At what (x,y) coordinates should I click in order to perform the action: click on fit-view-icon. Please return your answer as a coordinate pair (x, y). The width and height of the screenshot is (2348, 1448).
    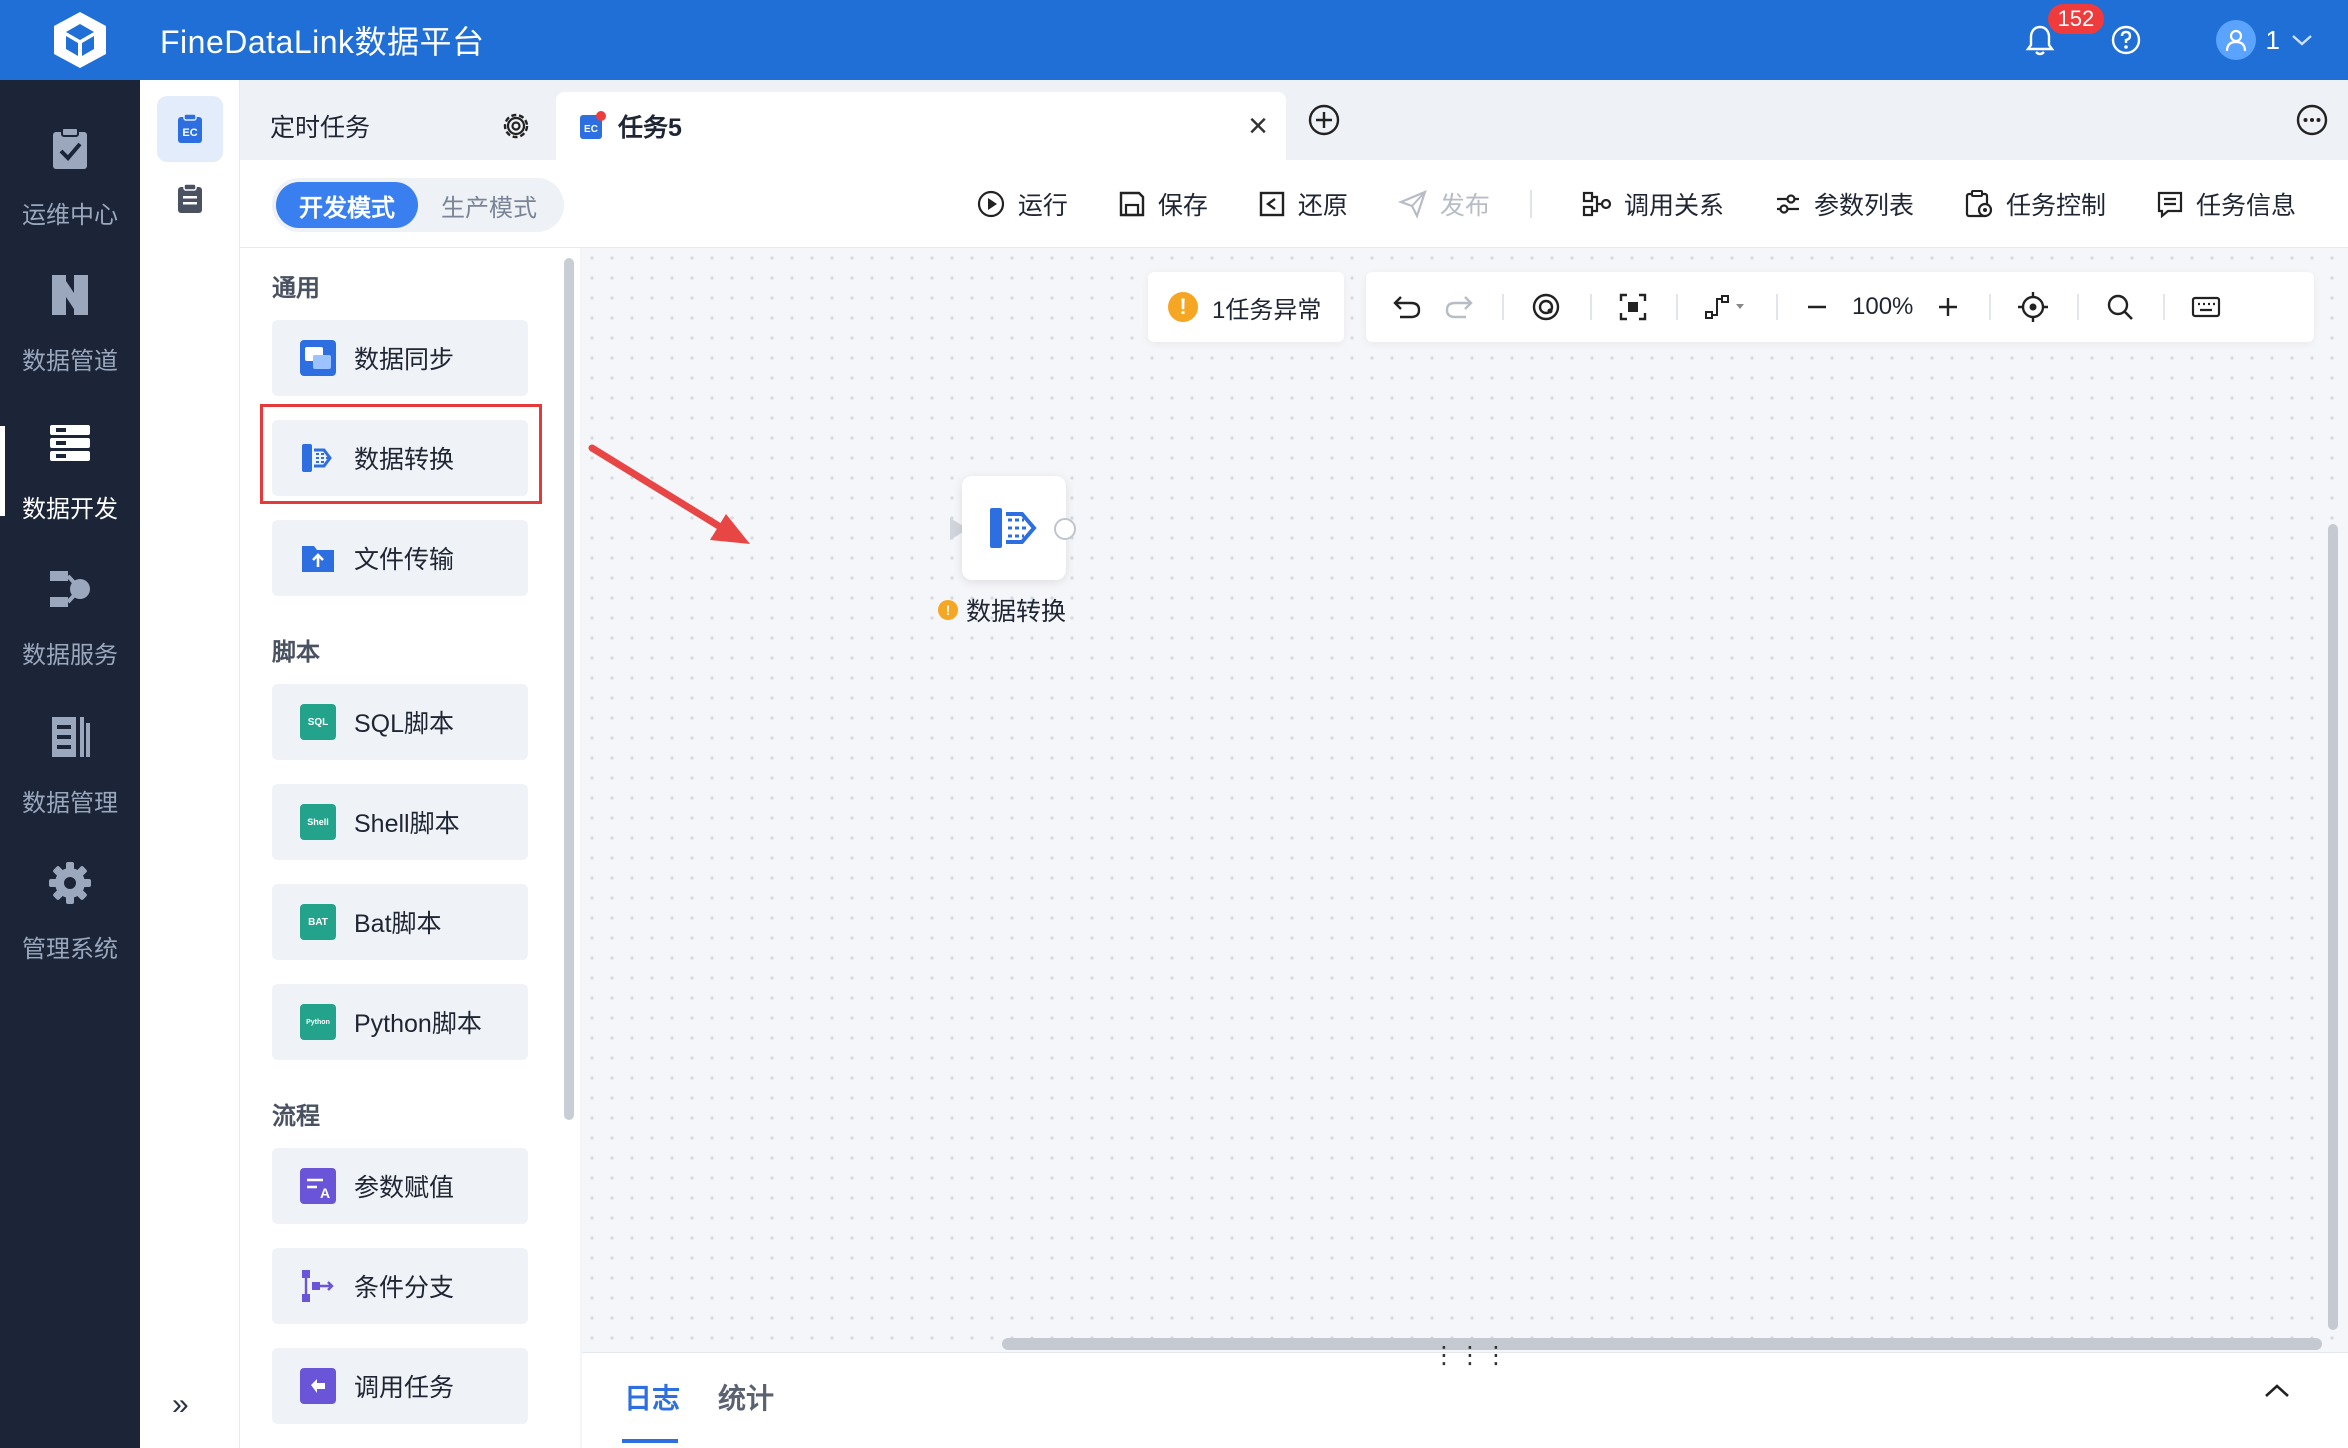
    Looking at the image, I should click on (1633, 307).